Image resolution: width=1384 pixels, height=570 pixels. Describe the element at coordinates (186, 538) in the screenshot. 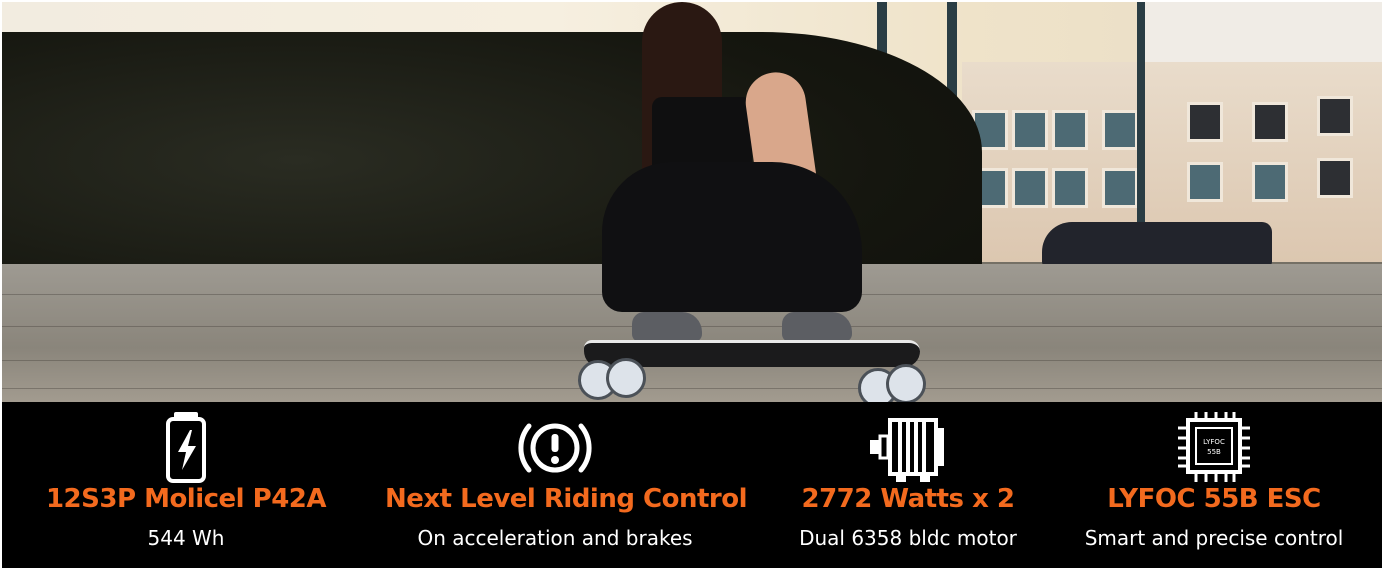

I see `feature-subtitle: 544 Wh` at that location.